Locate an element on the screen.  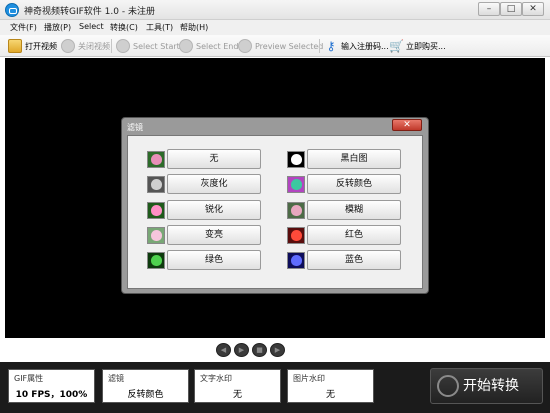
play-icon: ▶ is located at coordinates (241, 350).